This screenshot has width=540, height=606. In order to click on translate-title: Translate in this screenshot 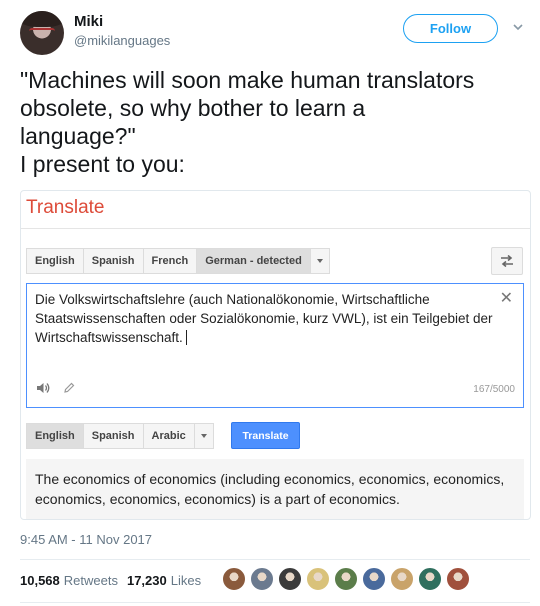, I will do `click(65, 207)`.